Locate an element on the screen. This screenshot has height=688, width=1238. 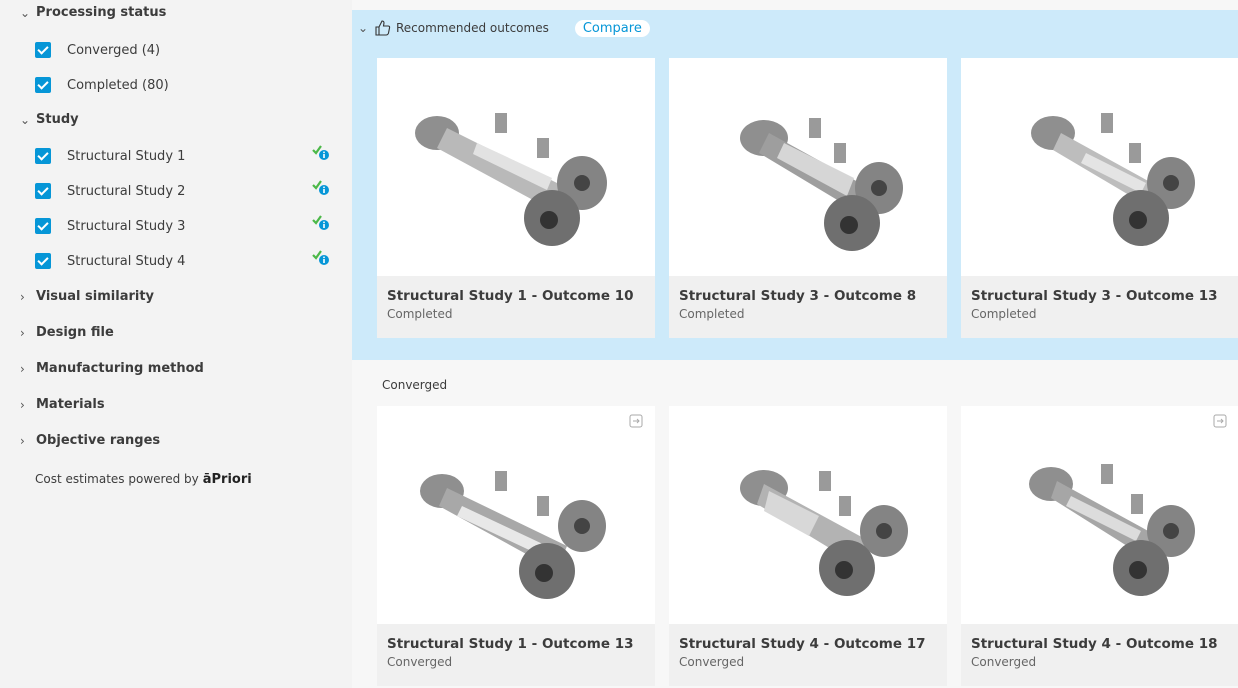
credit-text: Cost estimates powered by is located at coordinates (117, 479).